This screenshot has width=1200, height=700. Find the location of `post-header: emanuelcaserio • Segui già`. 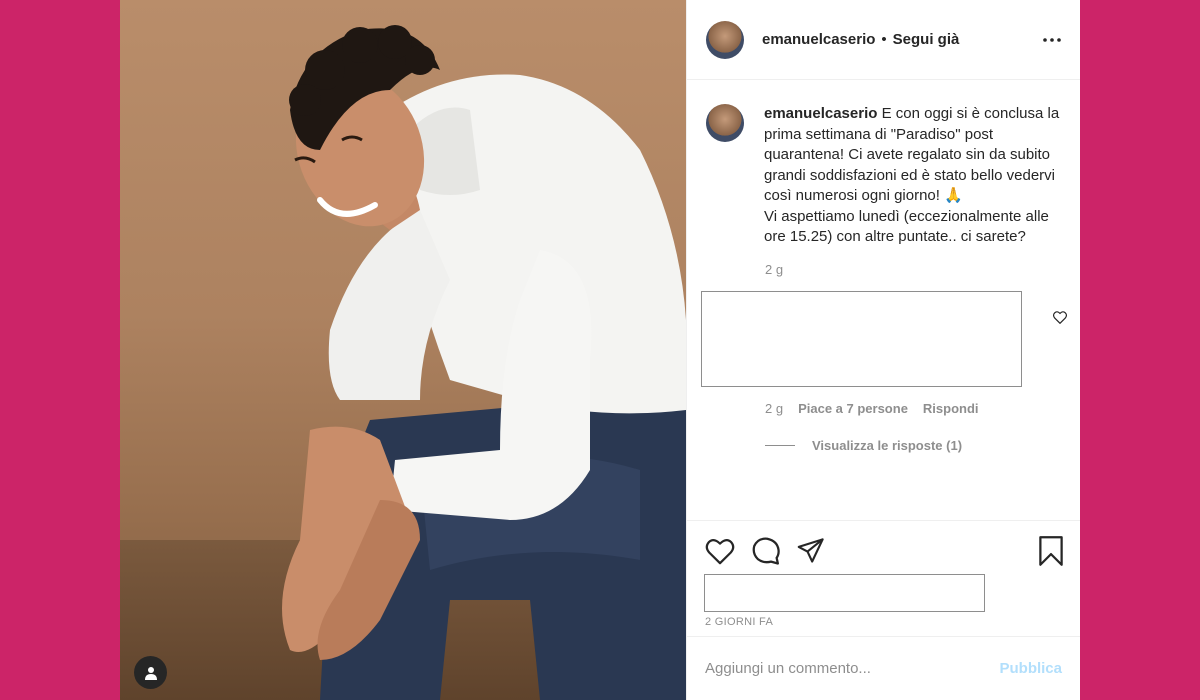

post-header: emanuelcaserio • Segui già is located at coordinates (883, 40).